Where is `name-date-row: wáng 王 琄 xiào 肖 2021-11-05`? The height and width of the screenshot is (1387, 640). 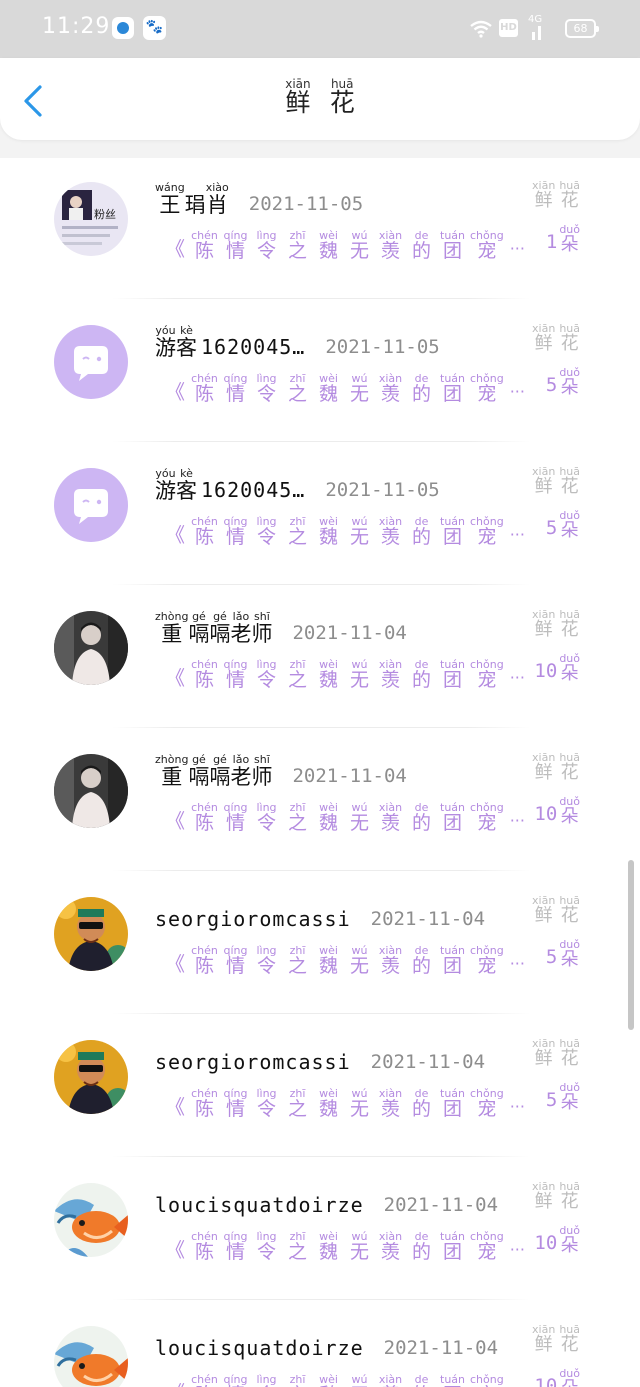 name-date-row: wáng 王 琄 xiào 肖 2021-11-05 is located at coordinates (259, 196).